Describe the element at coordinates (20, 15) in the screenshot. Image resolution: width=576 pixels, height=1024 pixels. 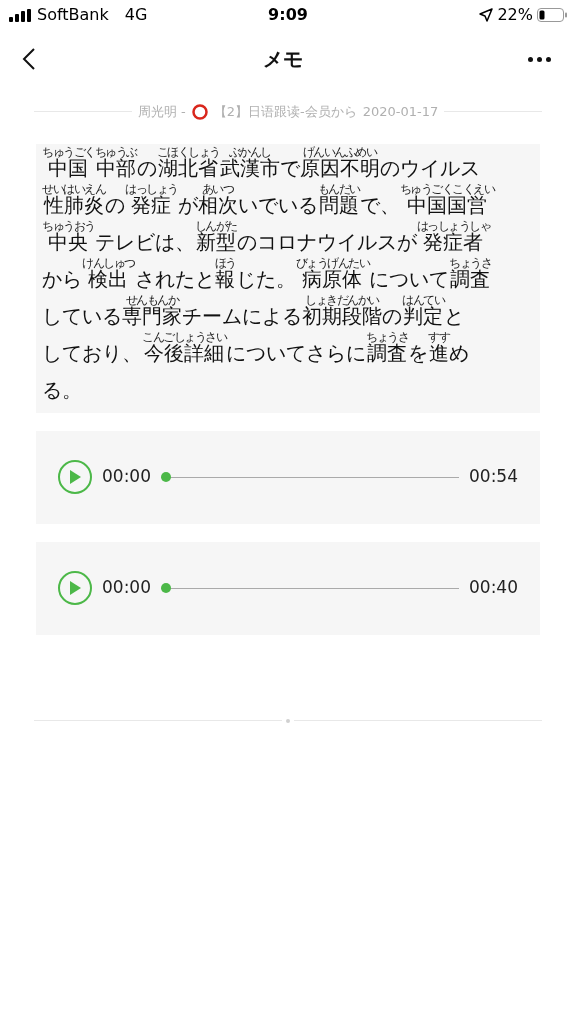
I see `signal-icon` at that location.